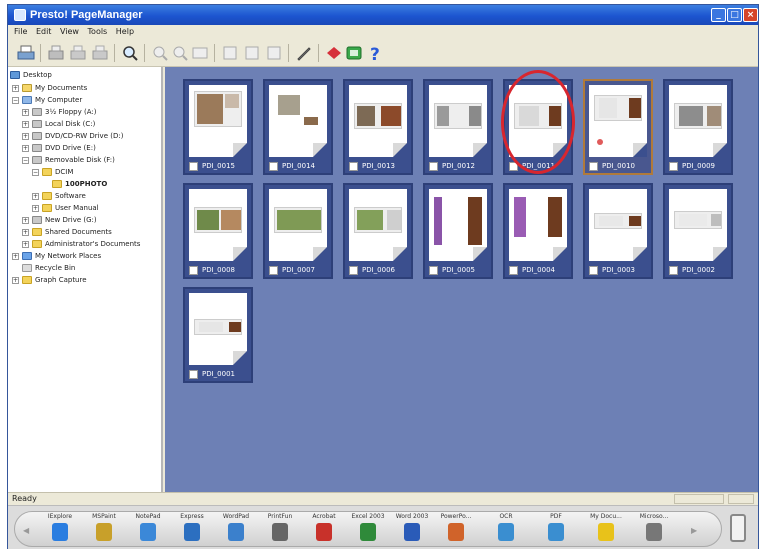  I want to click on app-ocr: OCR, so click(506, 527).